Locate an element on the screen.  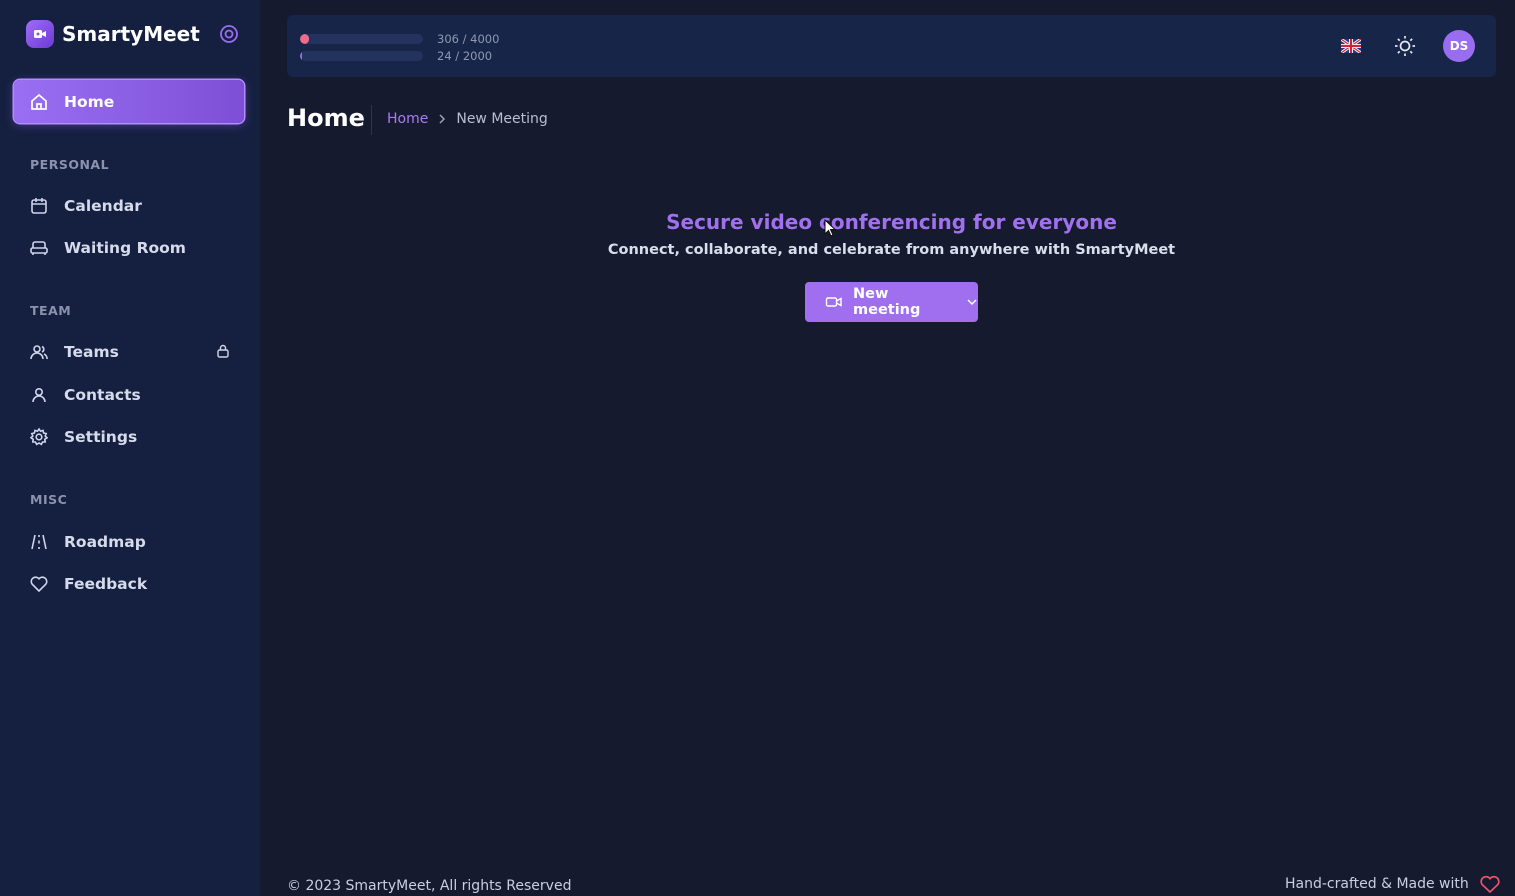
sidebar-item-label: Feedback is located at coordinates (106, 583).